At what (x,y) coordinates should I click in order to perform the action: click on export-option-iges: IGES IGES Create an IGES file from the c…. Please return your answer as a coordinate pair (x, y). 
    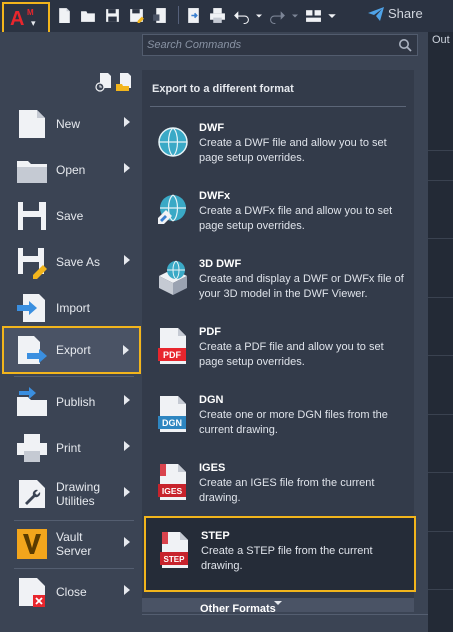
    Looking at the image, I should click on (281, 486).